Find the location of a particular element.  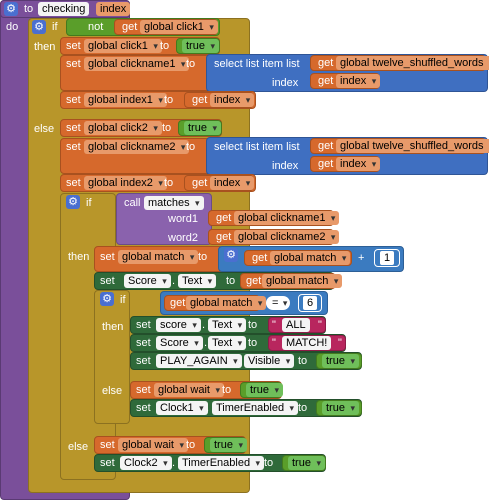

component-dropdown: Clock2 is located at coordinates (146, 463).